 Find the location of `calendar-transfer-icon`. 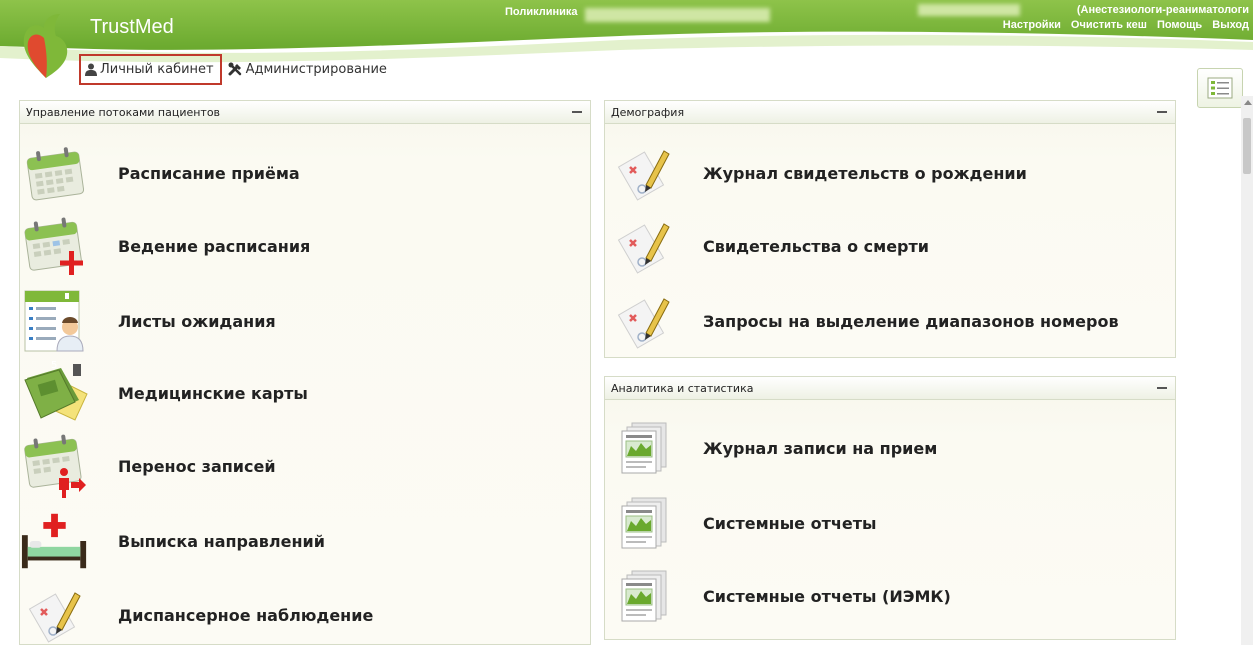

calendar-transfer-icon is located at coordinates (55, 466).